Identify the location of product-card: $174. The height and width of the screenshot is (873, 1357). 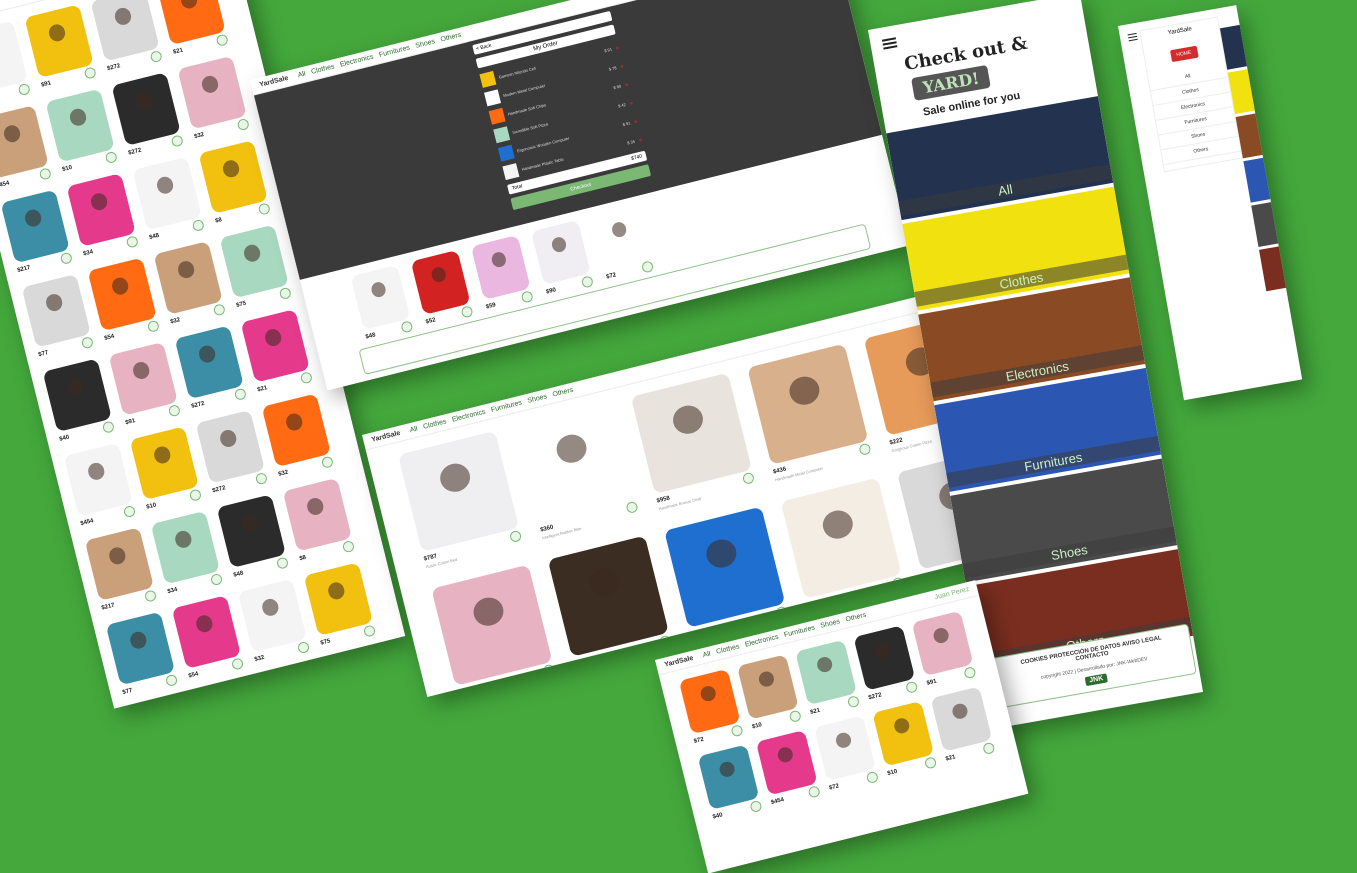
(842, 544).